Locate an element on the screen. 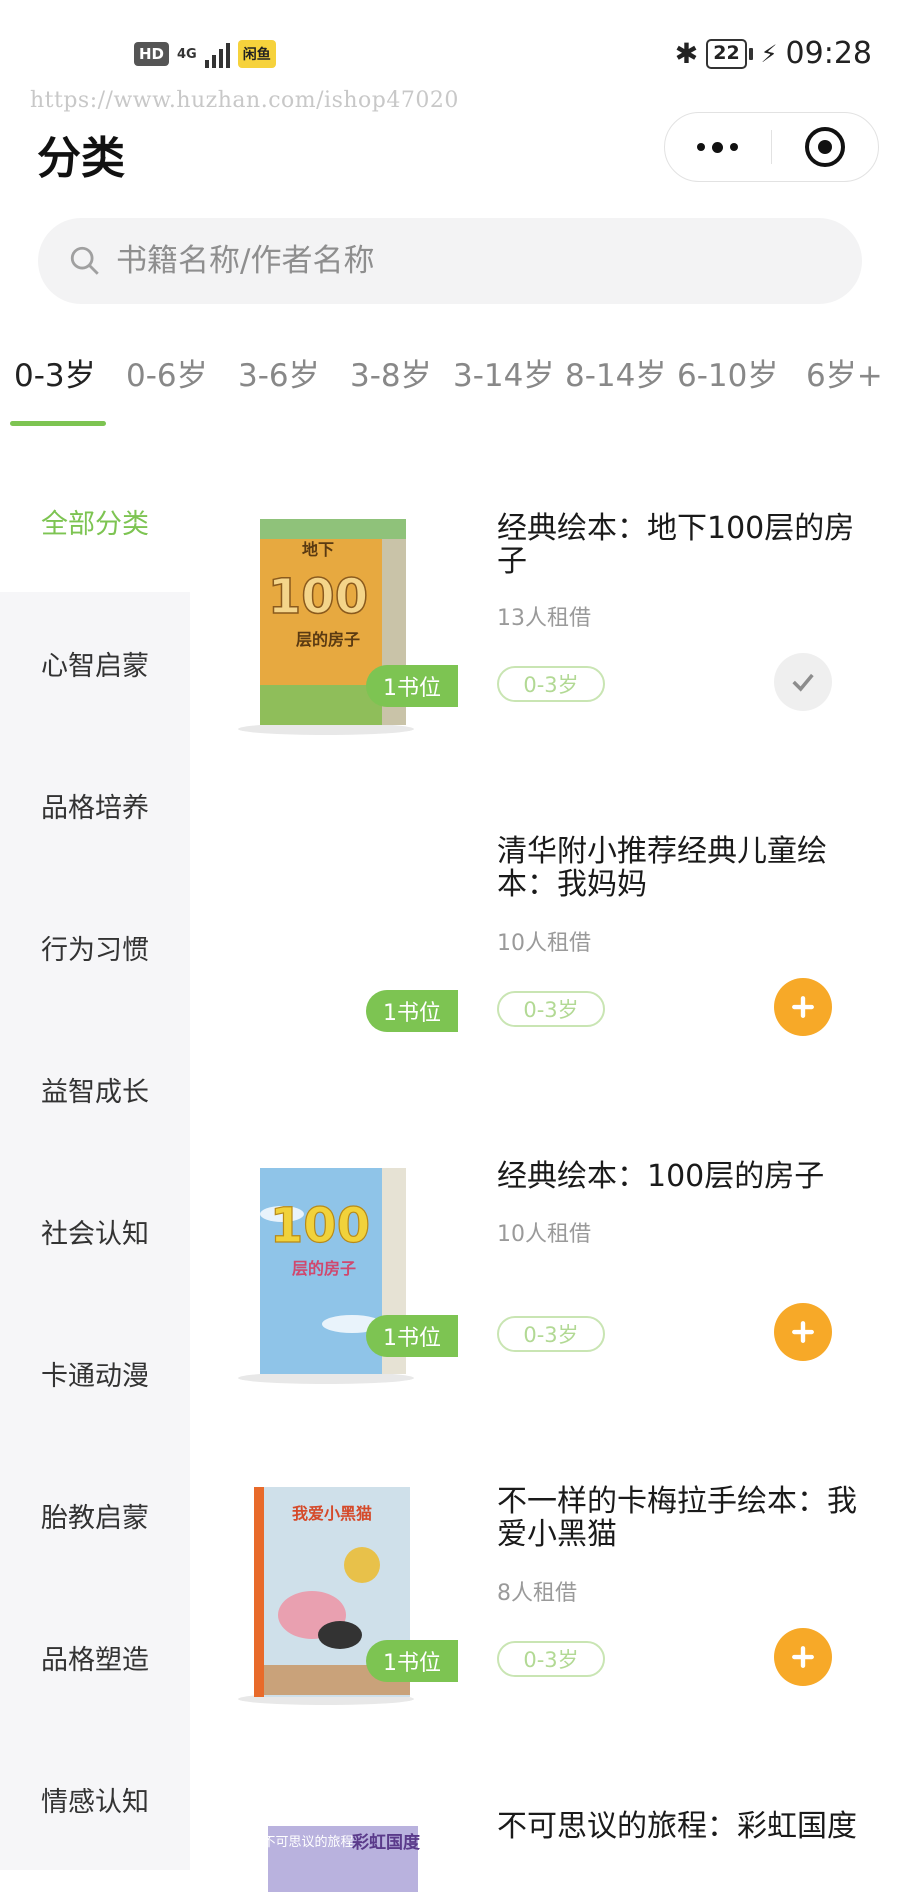 The height and width of the screenshot is (1892, 900). battery-level: 22 is located at coordinates (726, 53).